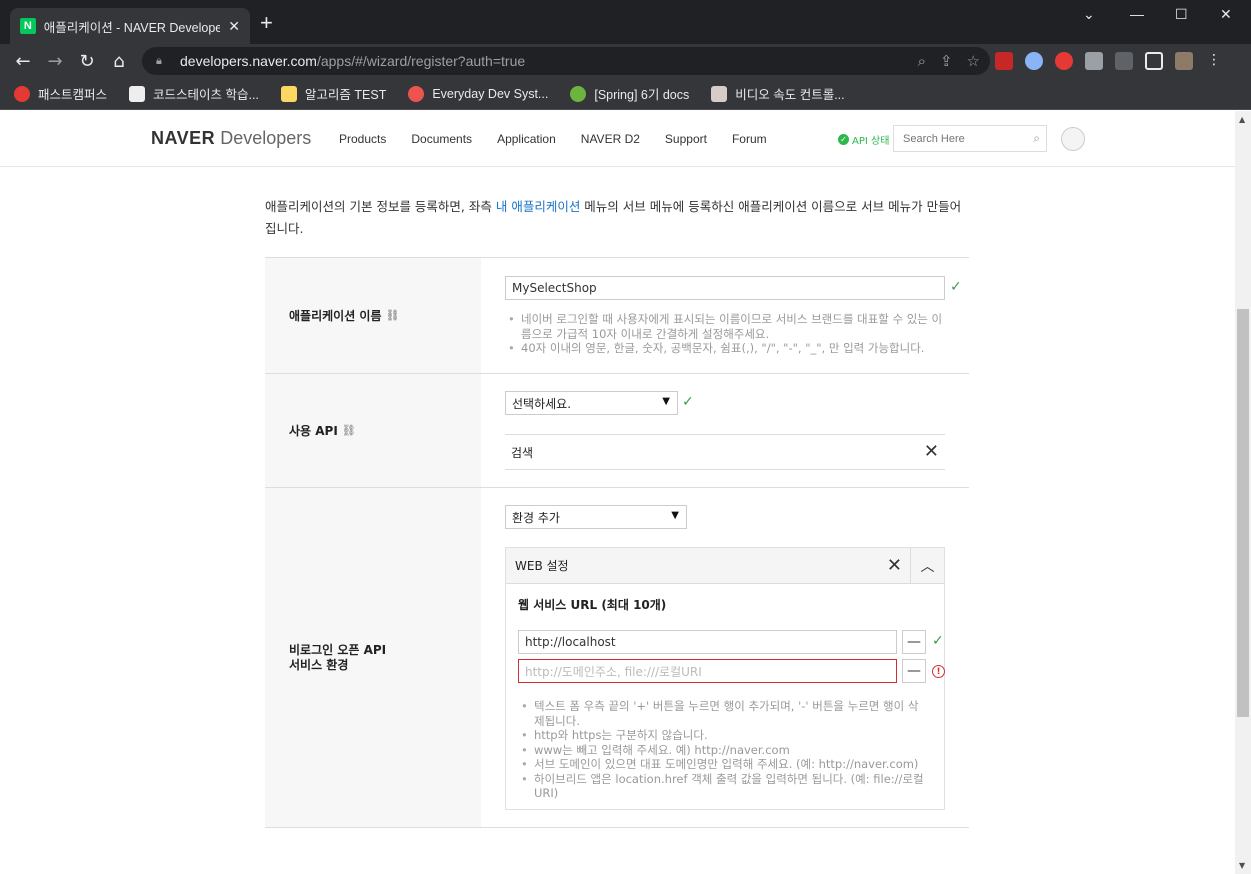 Image resolution: width=1251 pixels, height=874 pixels. I want to click on nav-support: Support, so click(686, 139).